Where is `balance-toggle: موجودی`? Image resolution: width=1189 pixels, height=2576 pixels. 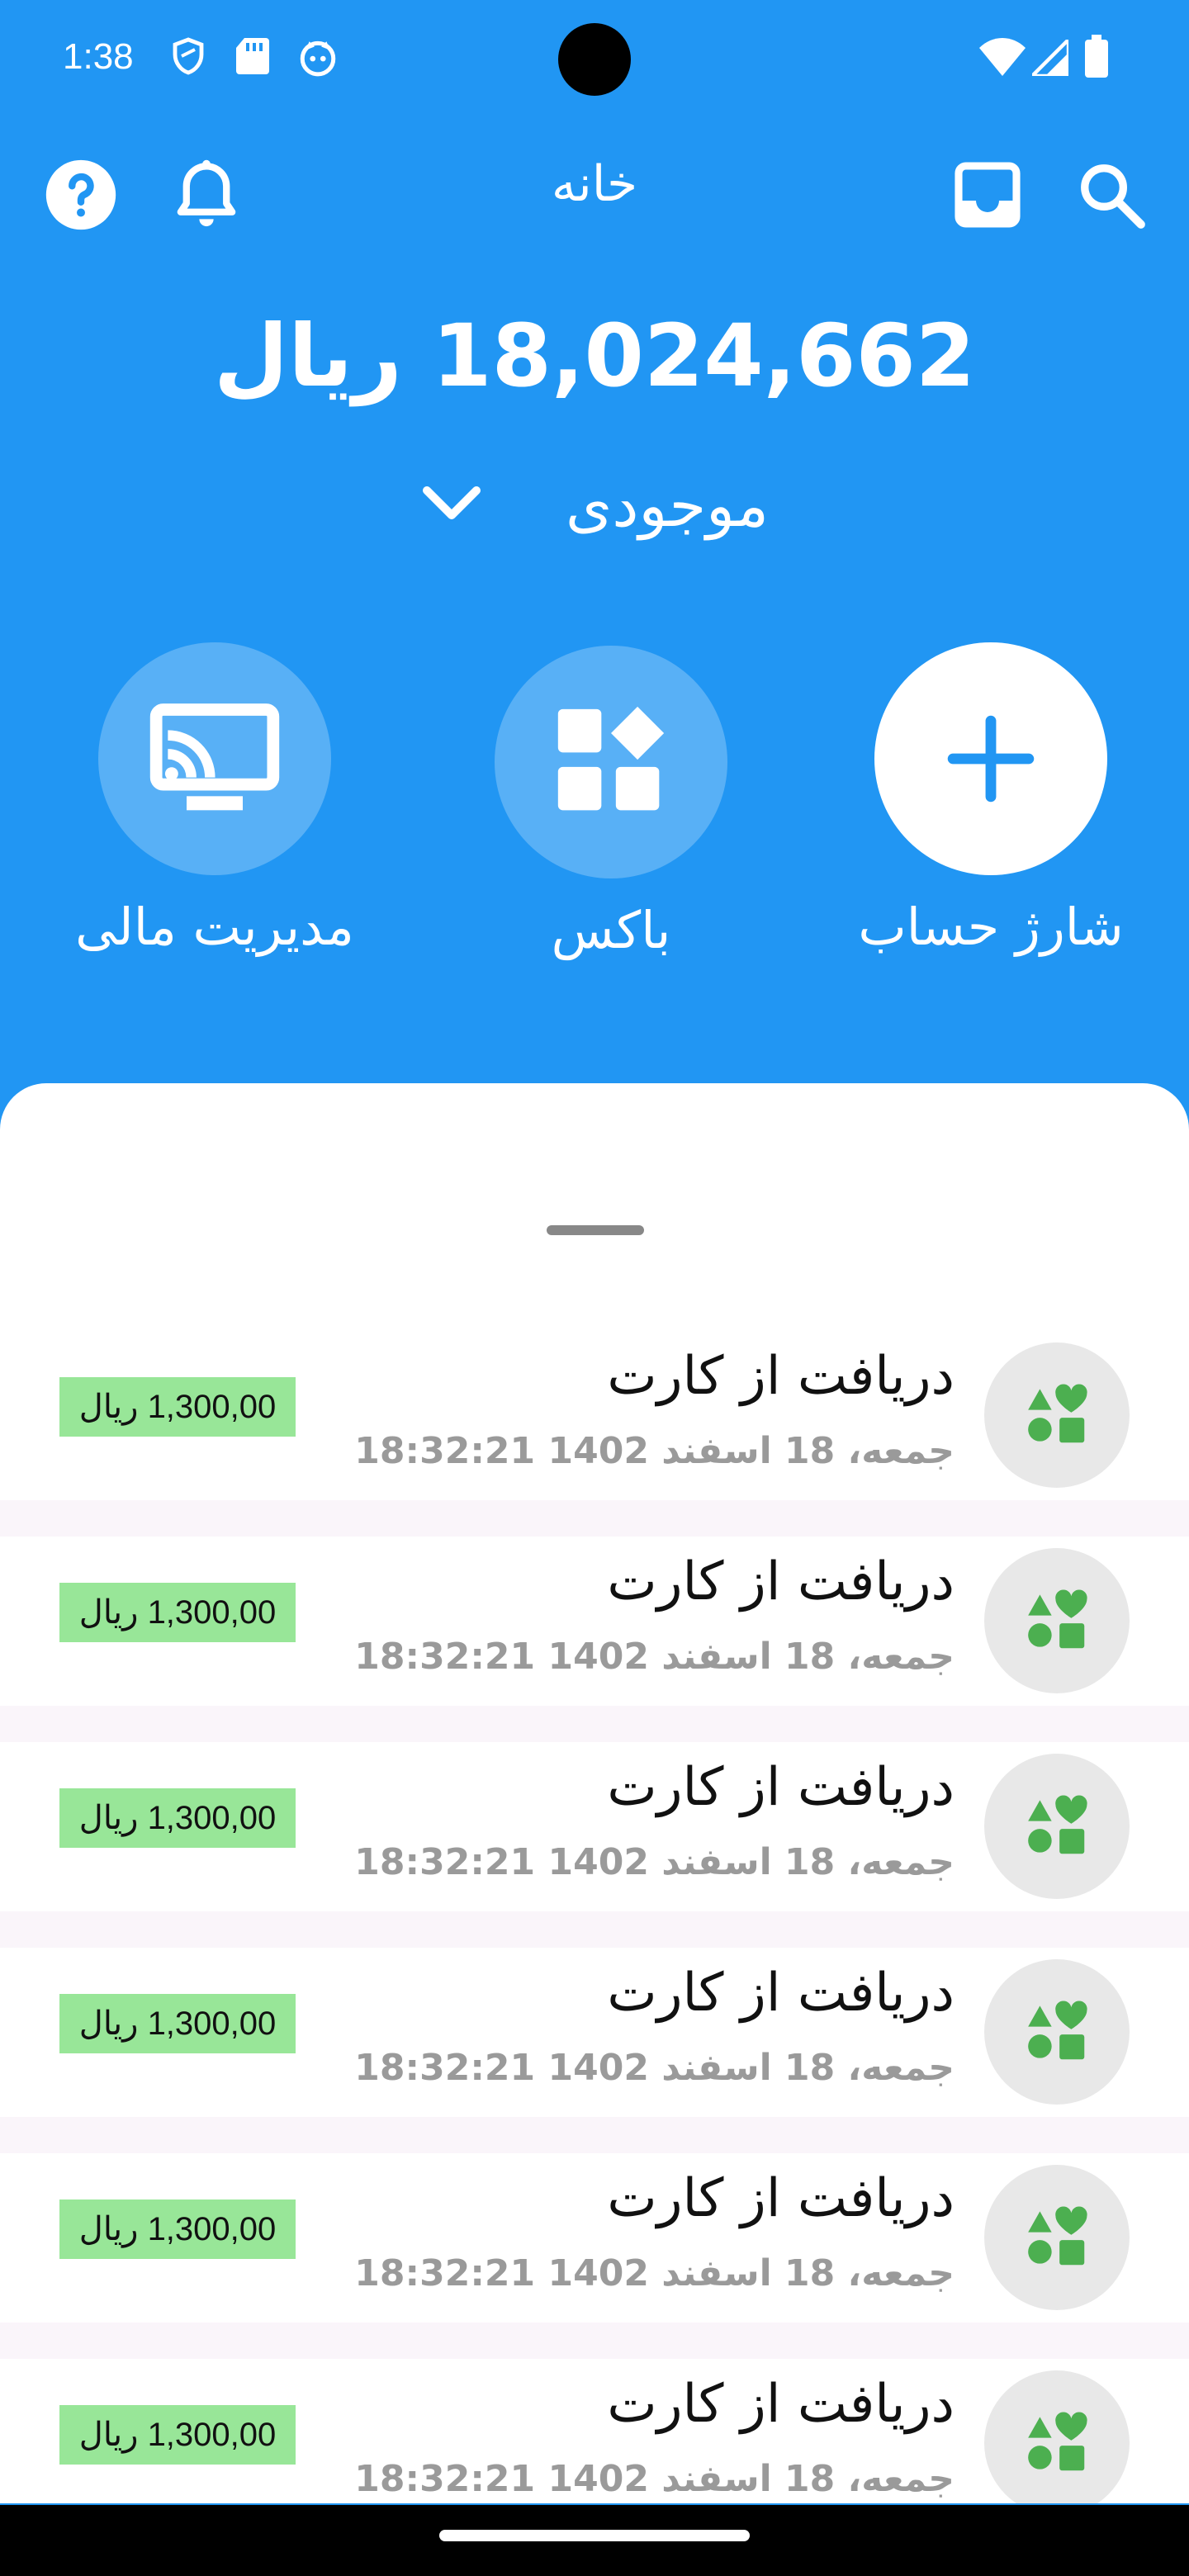
balance-toggle: موجودی is located at coordinates (594, 505).